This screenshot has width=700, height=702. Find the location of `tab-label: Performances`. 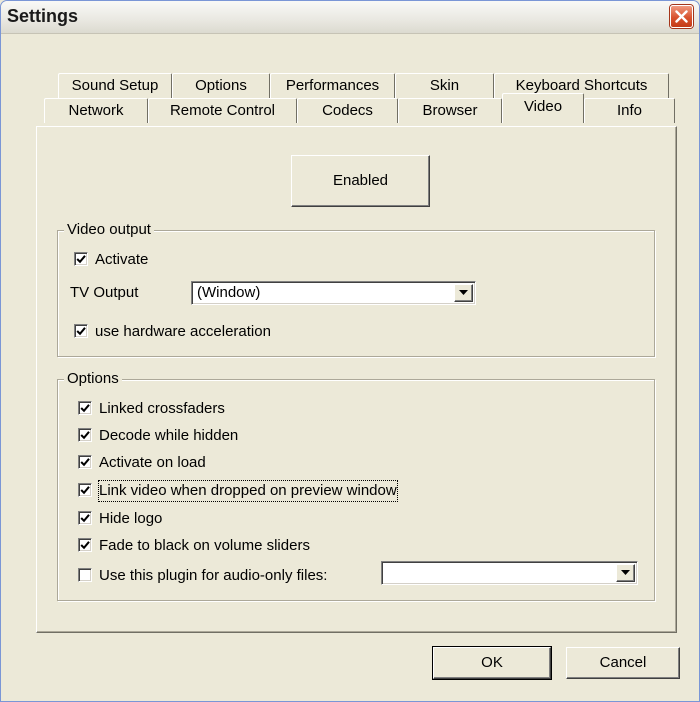

tab-label: Performances is located at coordinates (332, 85).